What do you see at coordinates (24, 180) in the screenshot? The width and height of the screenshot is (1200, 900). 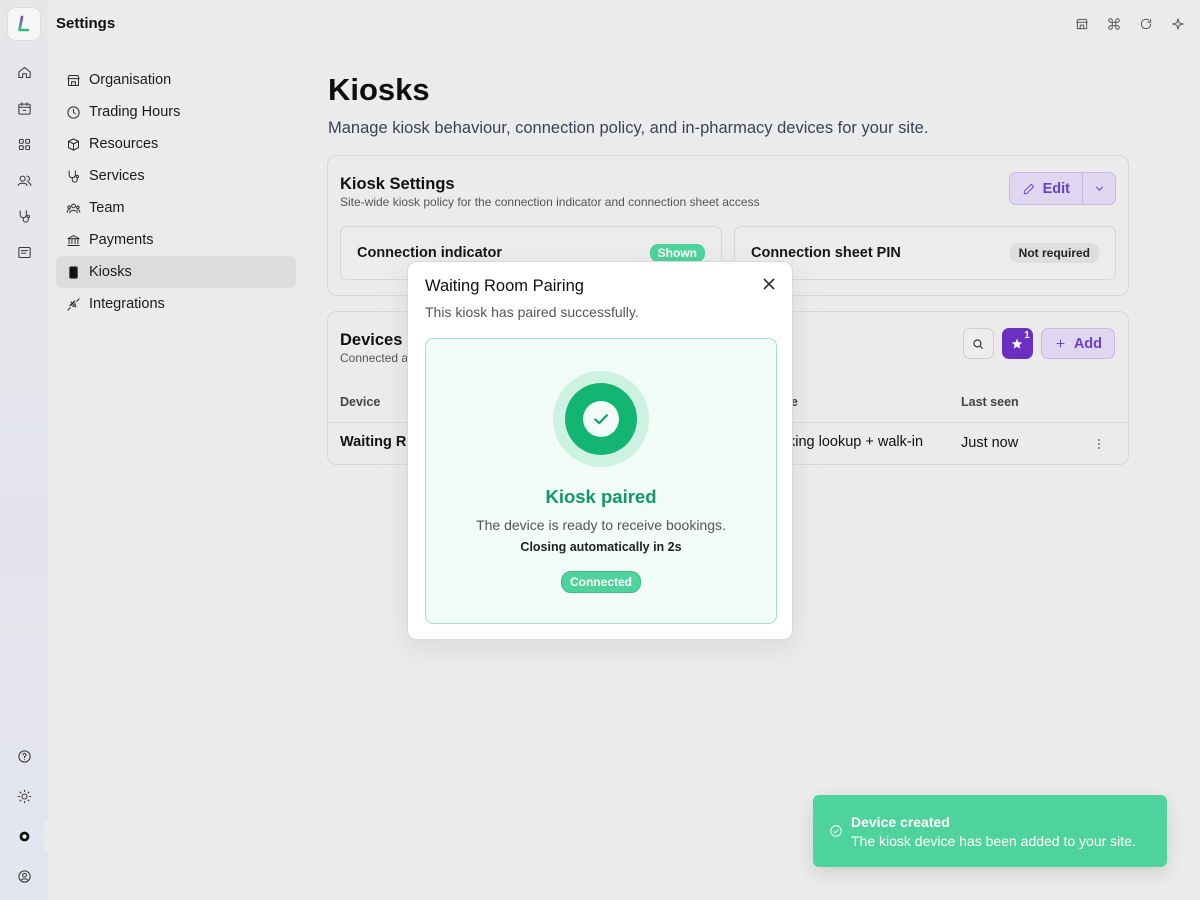 I see `users-icon` at bounding box center [24, 180].